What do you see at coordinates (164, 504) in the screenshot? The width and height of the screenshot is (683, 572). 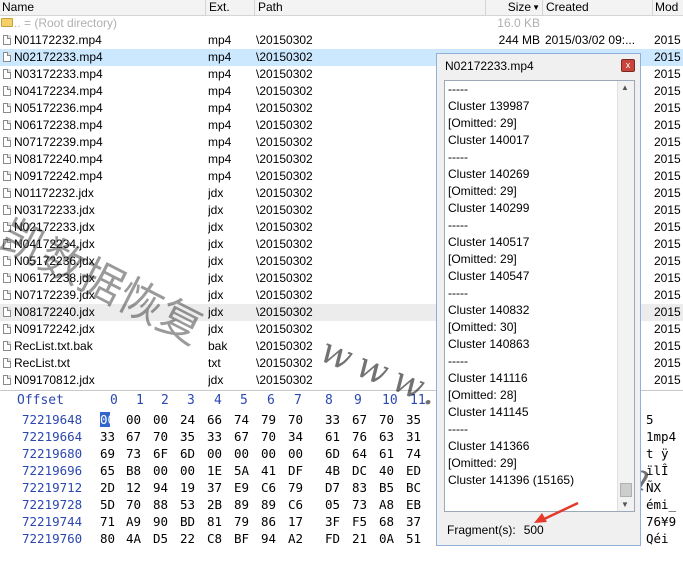 I see `hex-byte: 88` at bounding box center [164, 504].